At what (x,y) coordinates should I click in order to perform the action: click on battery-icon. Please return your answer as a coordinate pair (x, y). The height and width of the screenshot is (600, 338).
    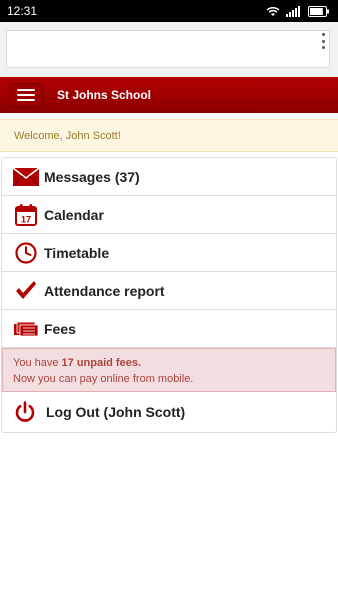
    Looking at the image, I should click on (318, 11).